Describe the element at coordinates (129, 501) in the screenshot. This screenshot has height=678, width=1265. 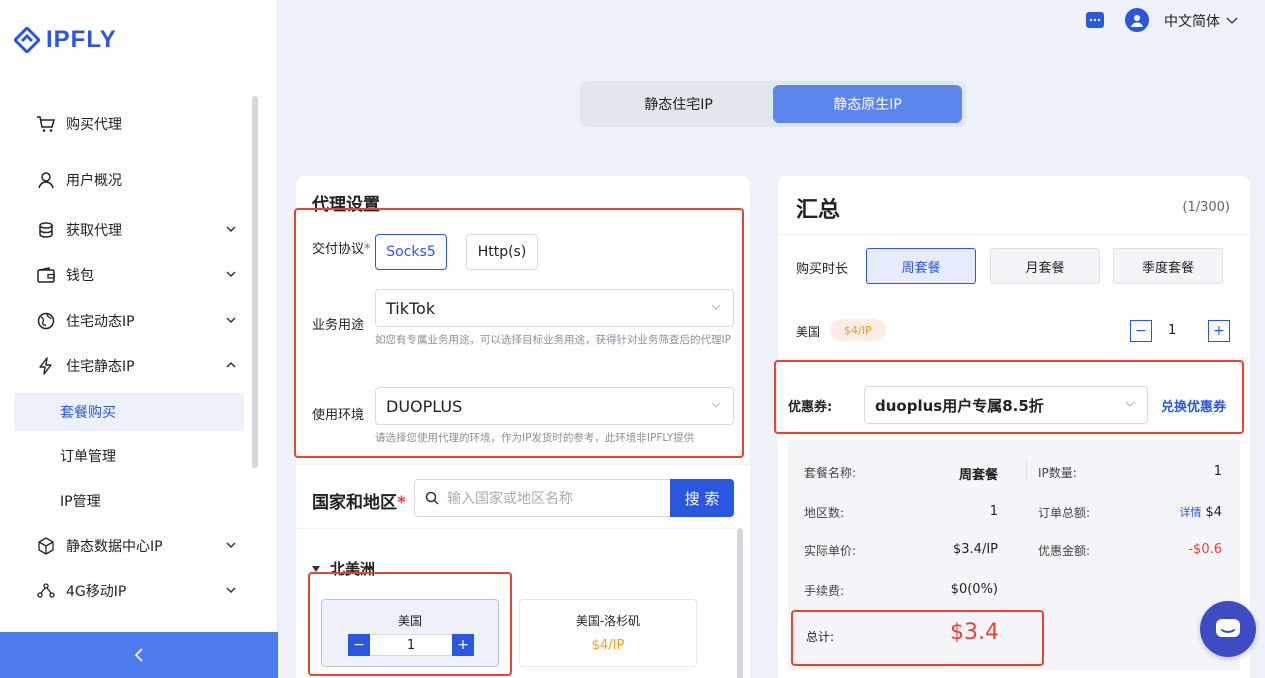
I see `sidebar-subitem-ip-management: IP管理` at that location.